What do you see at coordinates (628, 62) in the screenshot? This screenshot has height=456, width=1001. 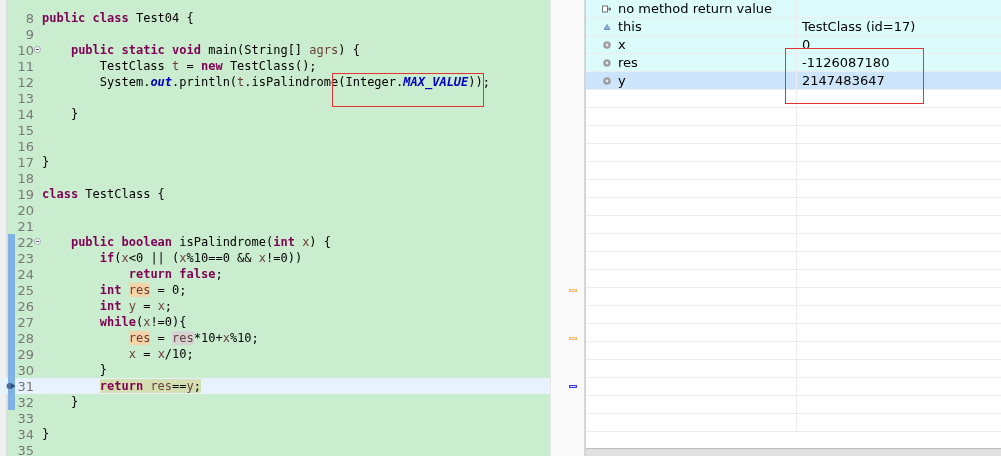 I see `variable-name: res` at bounding box center [628, 62].